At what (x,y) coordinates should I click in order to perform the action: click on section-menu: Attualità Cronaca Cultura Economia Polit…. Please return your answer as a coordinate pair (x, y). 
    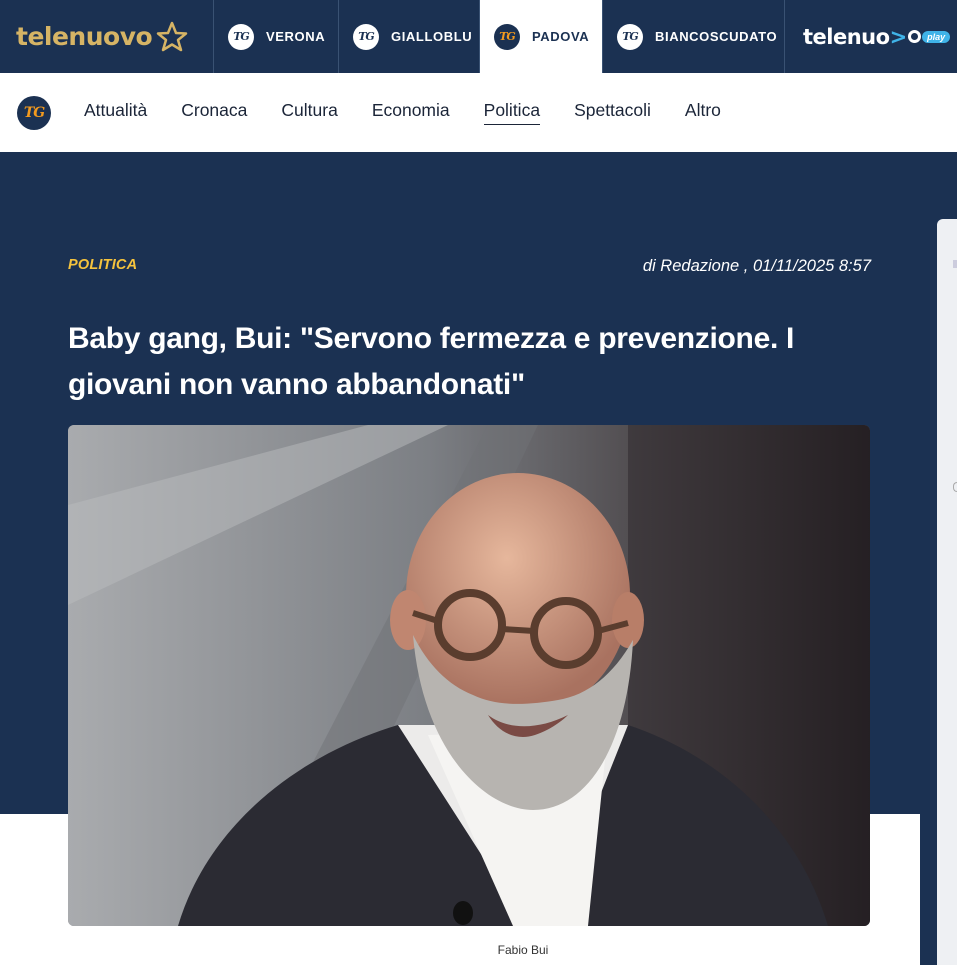
    Looking at the image, I should click on (419, 112).